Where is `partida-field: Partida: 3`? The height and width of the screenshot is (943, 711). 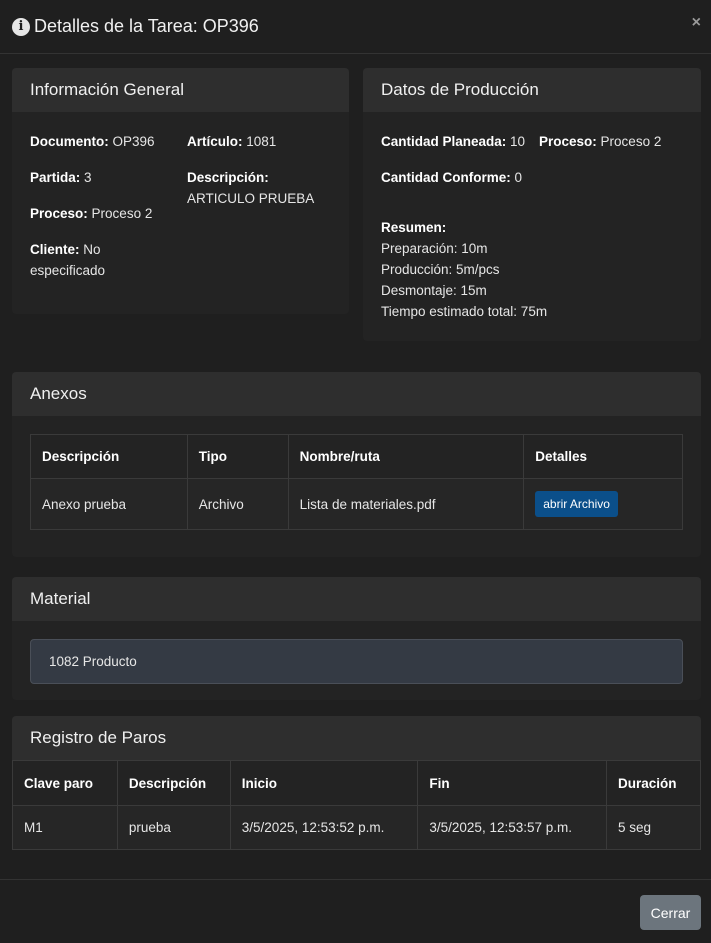 partida-field: Partida: 3 is located at coordinates (61, 177).